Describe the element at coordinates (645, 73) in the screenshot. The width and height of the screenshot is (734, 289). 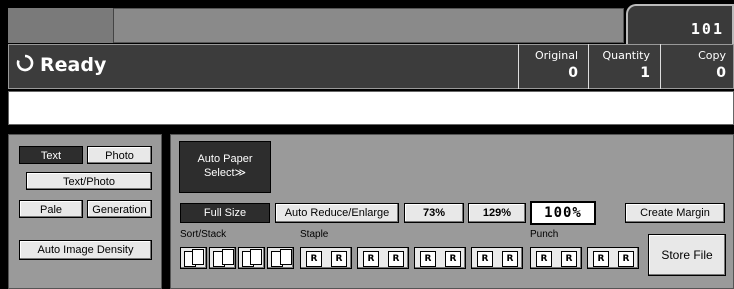
I see `quantity-value: 1` at that location.